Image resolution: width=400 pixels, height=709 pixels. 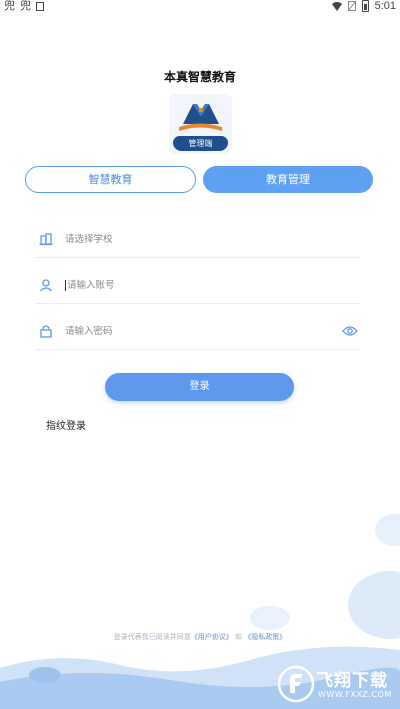 I want to click on user-agreement-link: 《用户协议》, so click(x=212, y=637).